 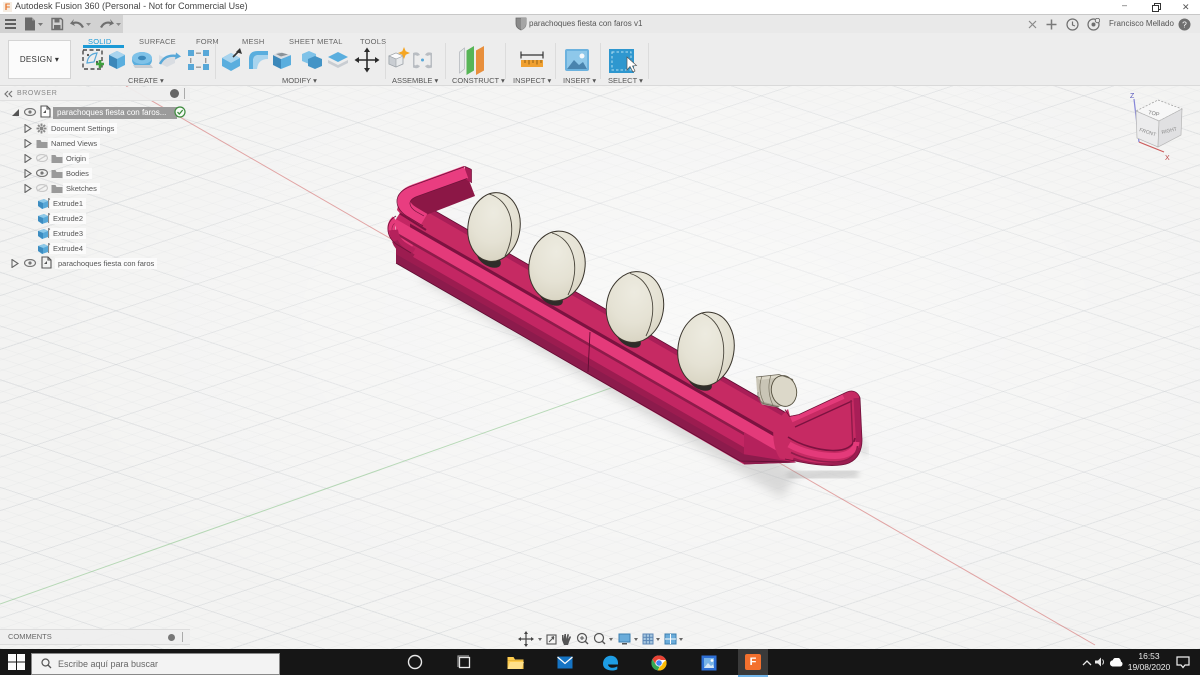 What do you see at coordinates (1132, 96) in the screenshot?
I see `svg-text: Z` at bounding box center [1132, 96].